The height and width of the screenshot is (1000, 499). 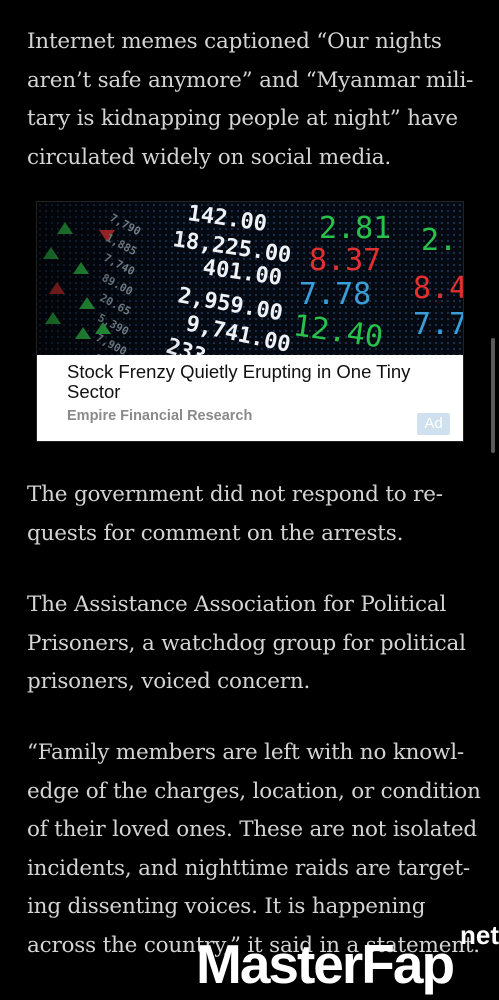 What do you see at coordinates (433, 424) in the screenshot?
I see `ad-badge: Ad` at bounding box center [433, 424].